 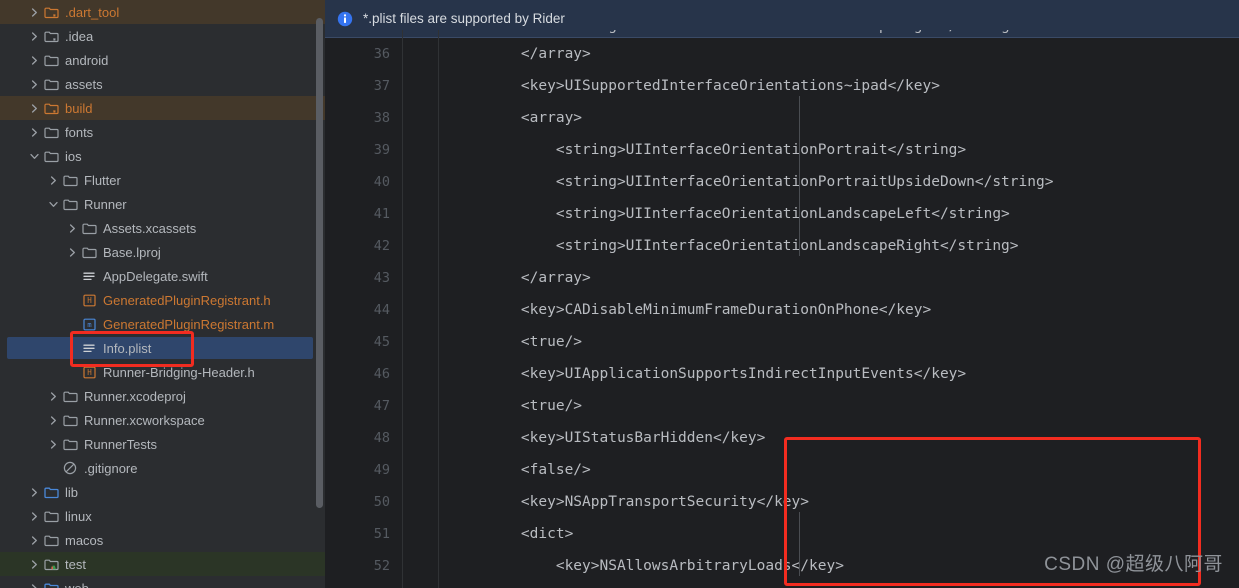 I want to click on line-number: 50, so click(x=363, y=502).